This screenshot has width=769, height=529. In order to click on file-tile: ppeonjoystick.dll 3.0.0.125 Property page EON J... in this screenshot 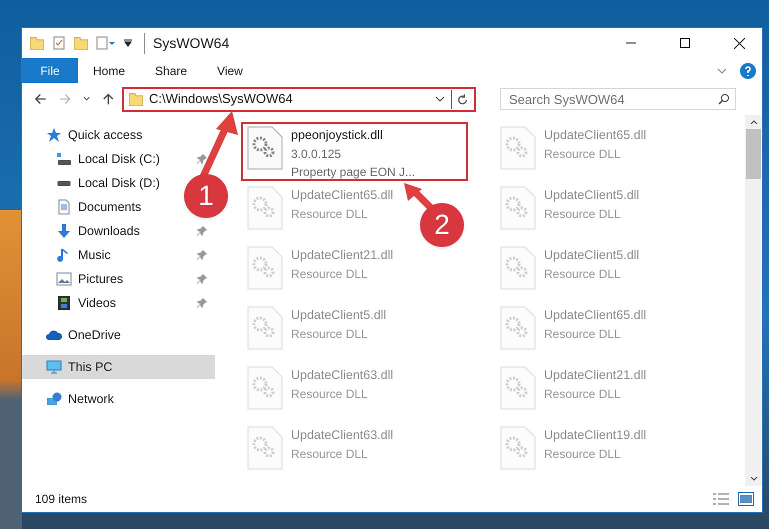, I will do `click(354, 151)`.